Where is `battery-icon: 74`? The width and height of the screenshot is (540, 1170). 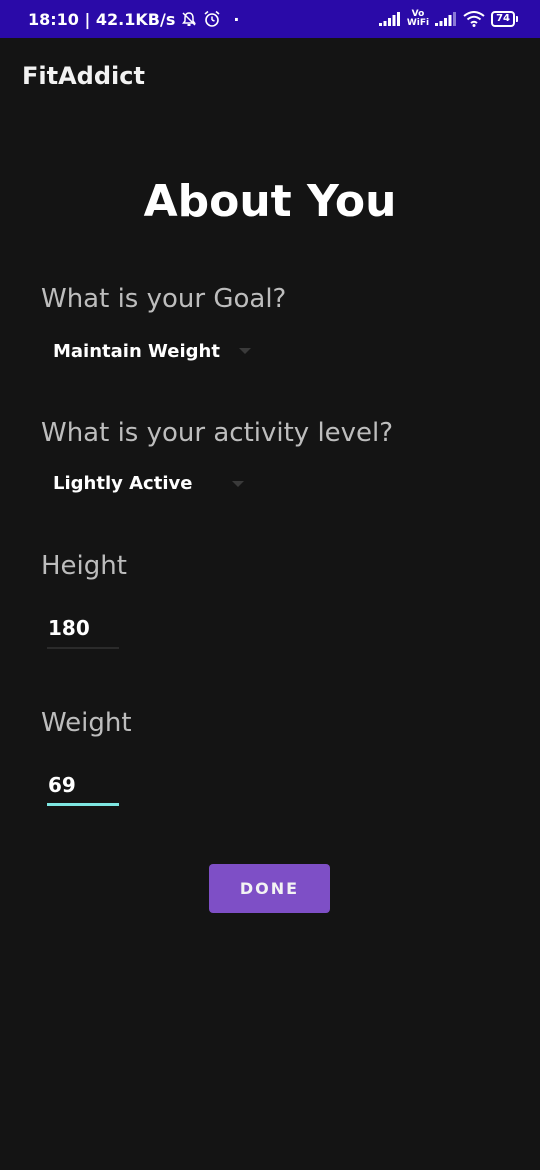
battery-icon: 74 is located at coordinates (504, 19).